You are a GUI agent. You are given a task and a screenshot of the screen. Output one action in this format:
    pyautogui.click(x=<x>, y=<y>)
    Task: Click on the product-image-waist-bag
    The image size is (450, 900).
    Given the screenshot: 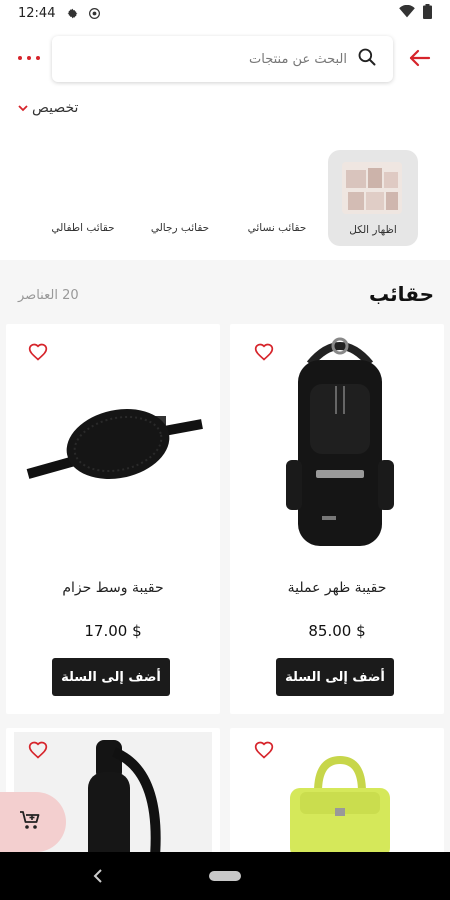 What is the action you would take?
    pyautogui.click(x=113, y=451)
    